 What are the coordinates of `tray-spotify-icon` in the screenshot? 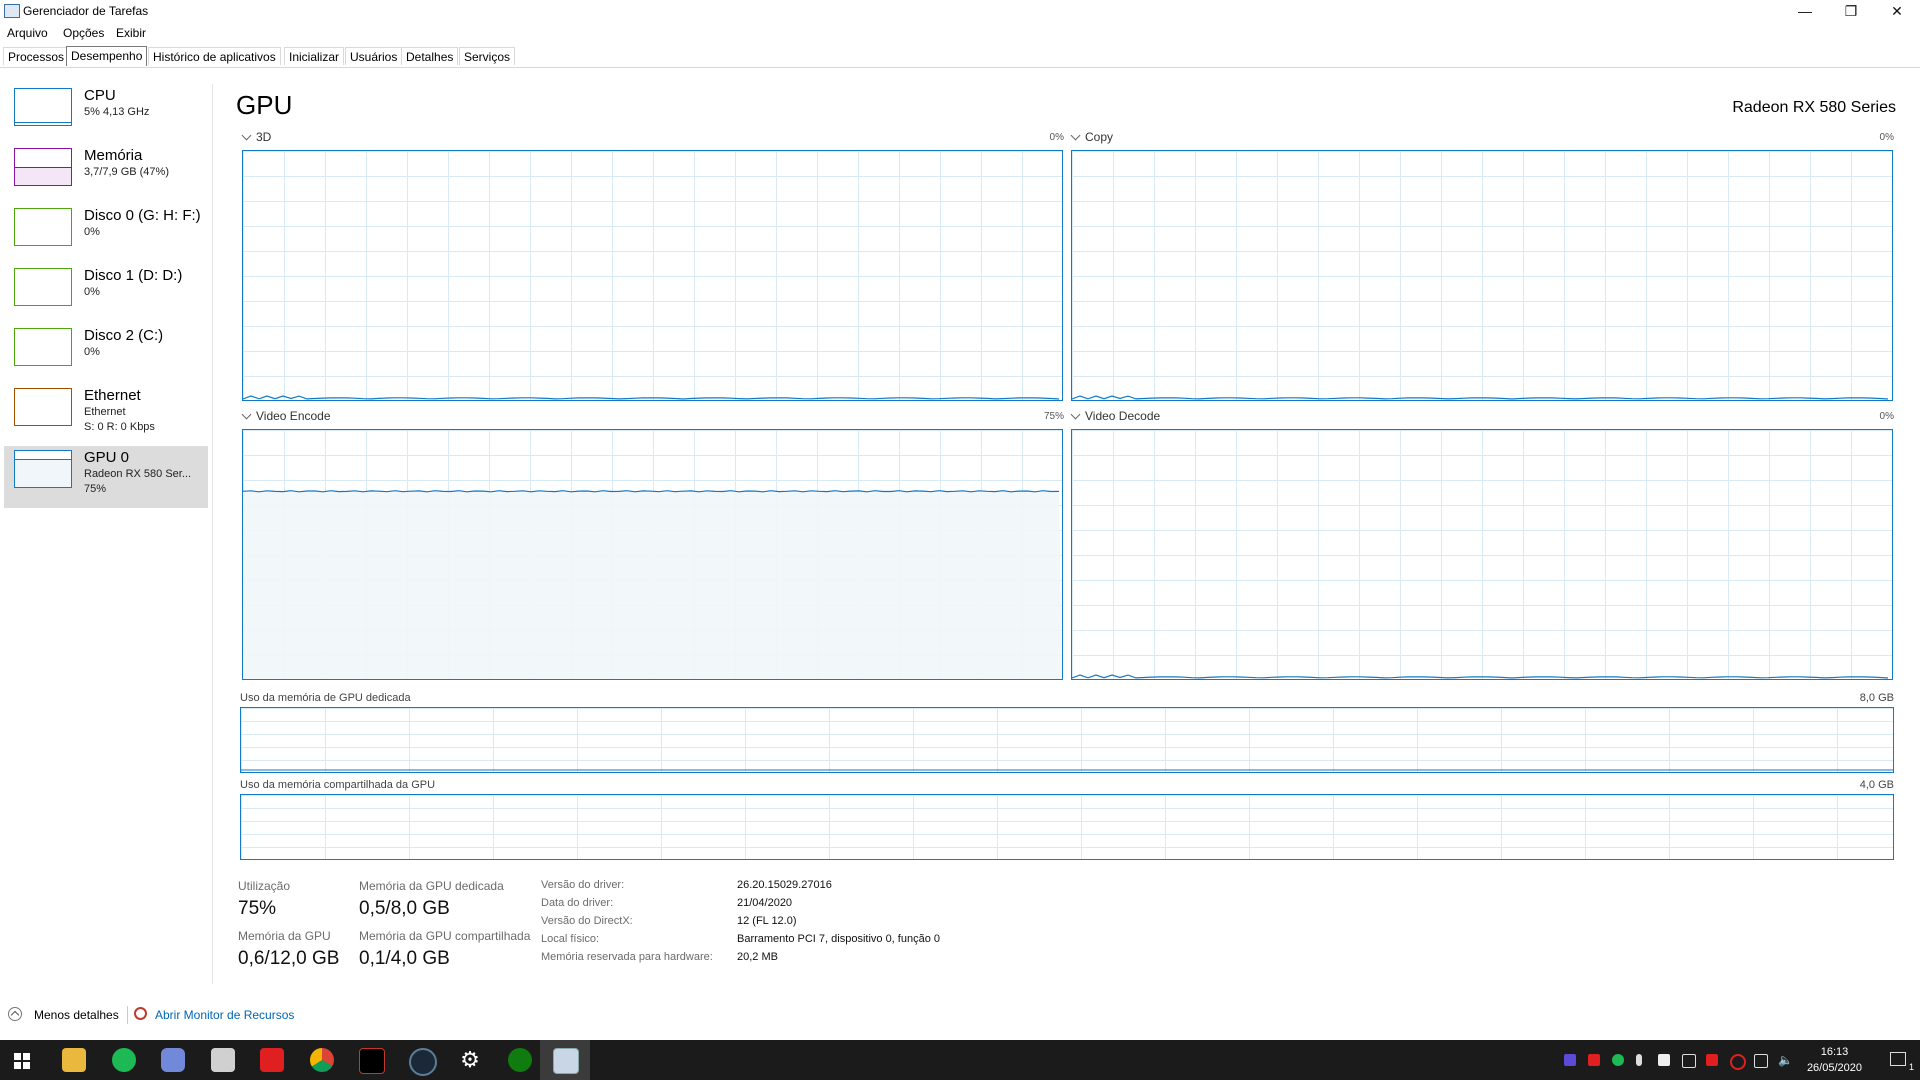 It's located at (1618, 1060).